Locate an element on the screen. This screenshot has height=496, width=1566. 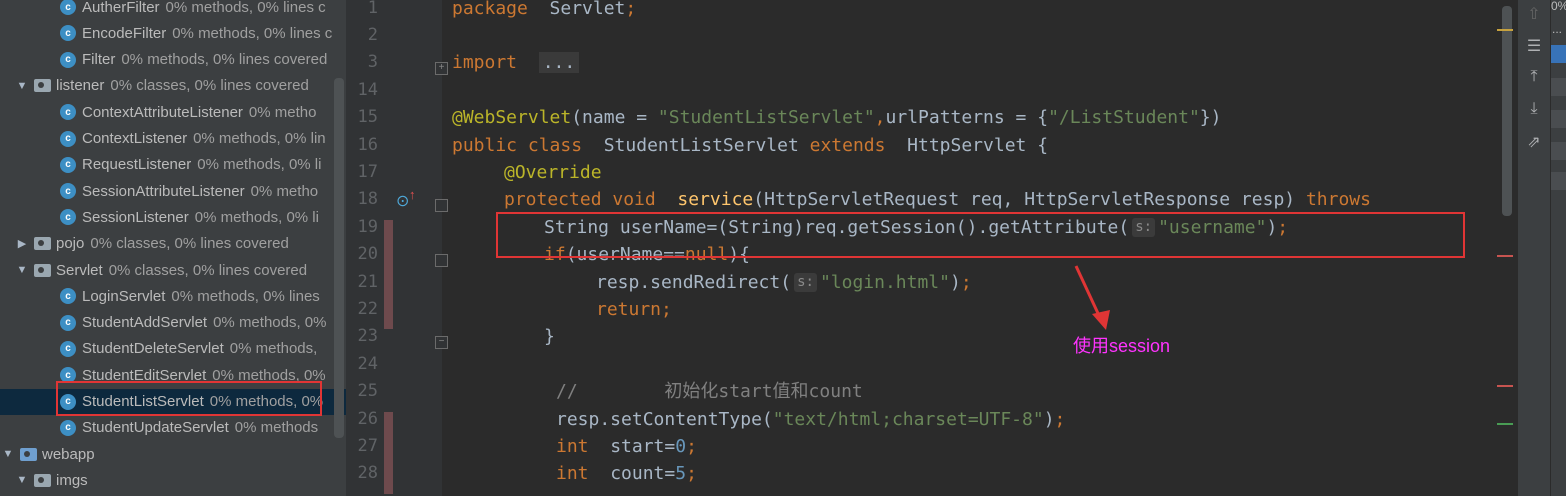
code-line: resp.sendRedirect(s: "login.html"); is located at coordinates (784, 282).